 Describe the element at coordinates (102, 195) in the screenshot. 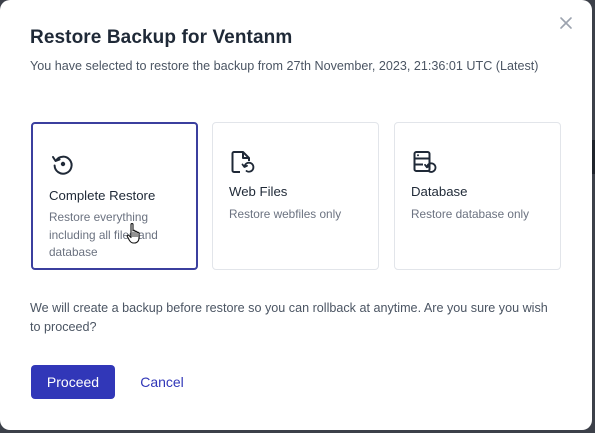

I see `option-label: Complete Restore` at that location.